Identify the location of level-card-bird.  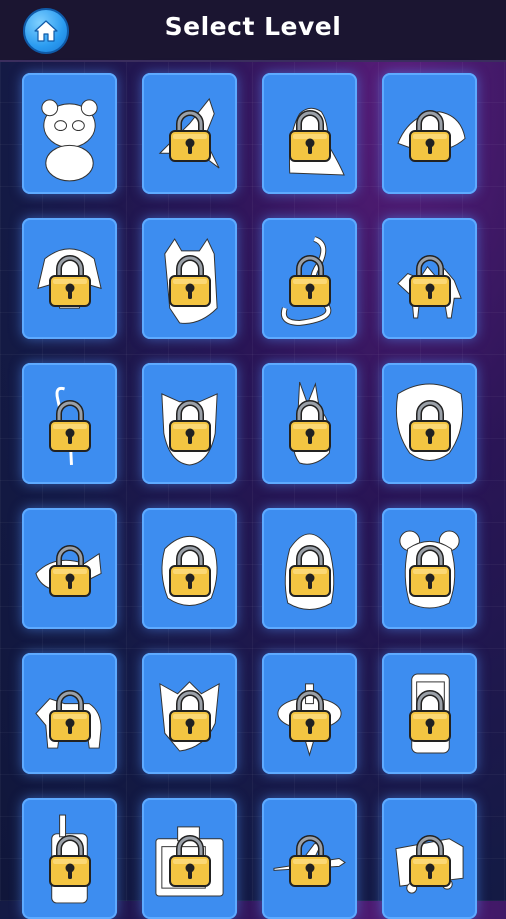
(189, 133).